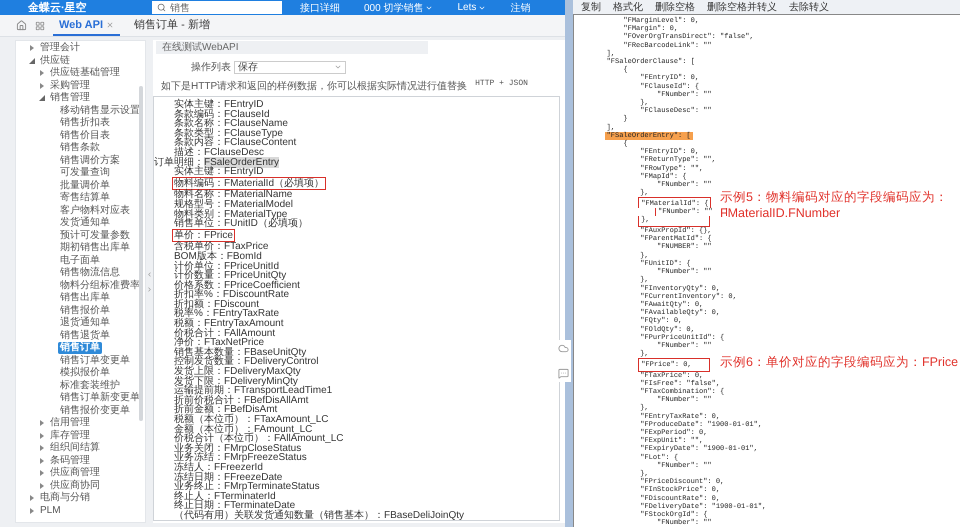  Describe the element at coordinates (95, 236) in the screenshot. I see `tree-item: 预计可发量参数` at that location.